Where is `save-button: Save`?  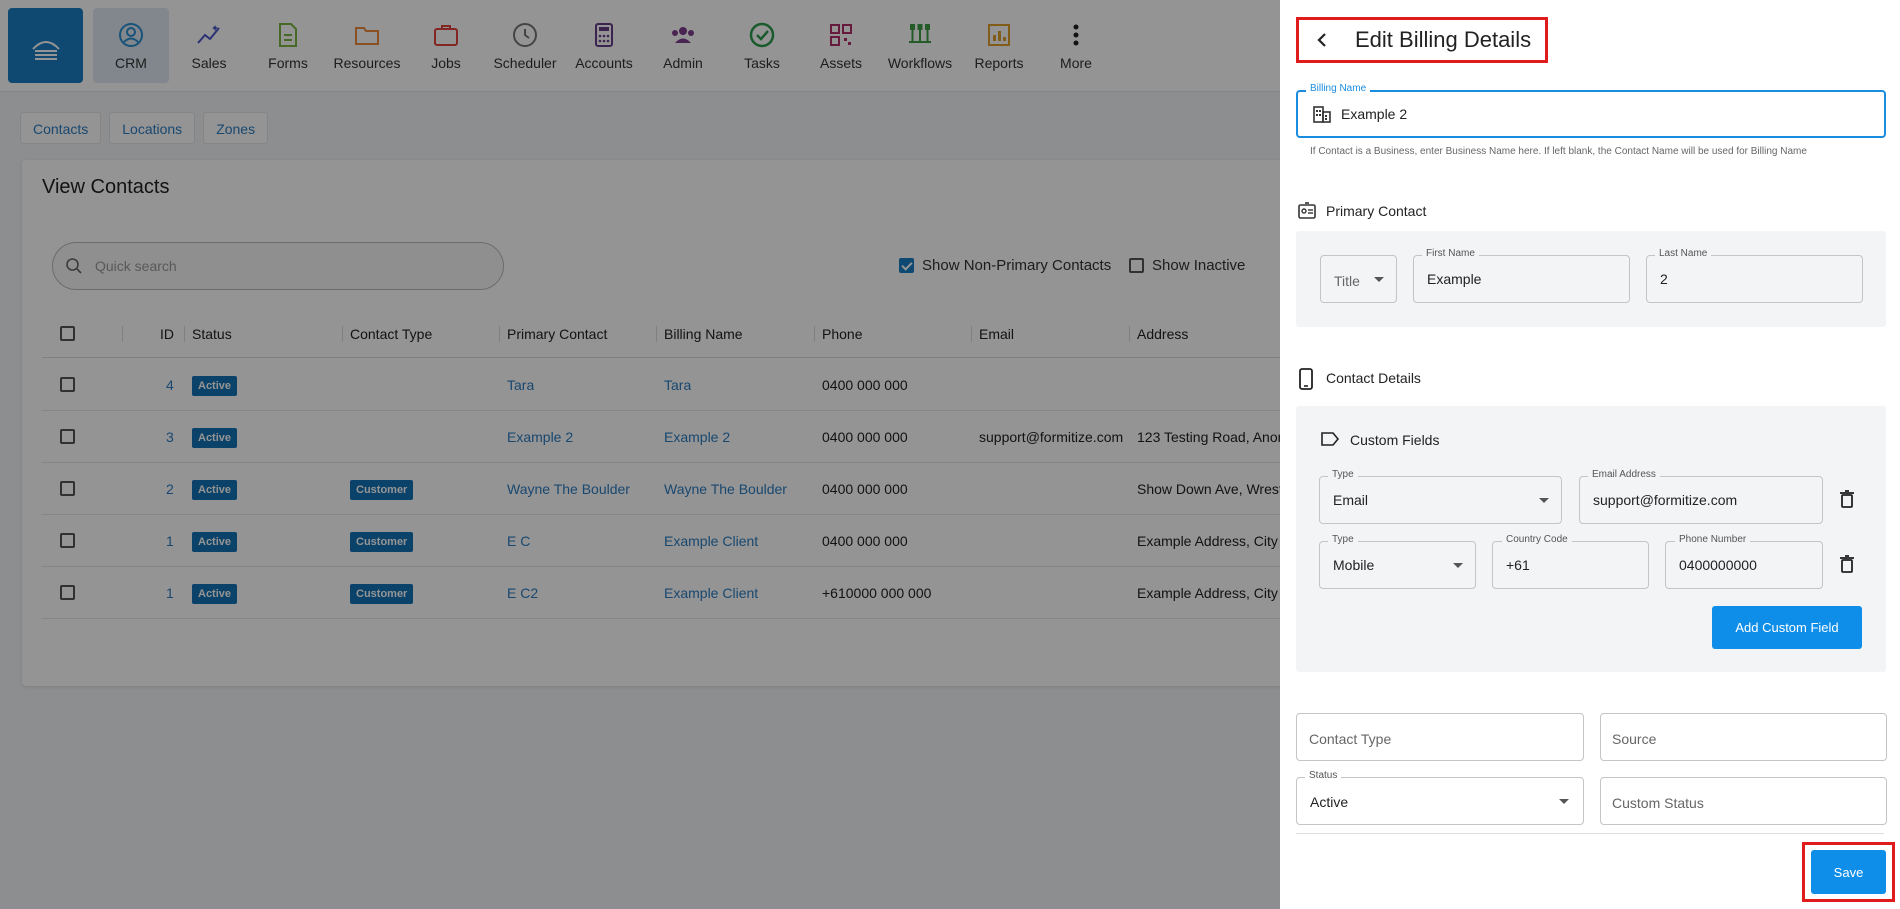
save-button: Save is located at coordinates (1848, 872).